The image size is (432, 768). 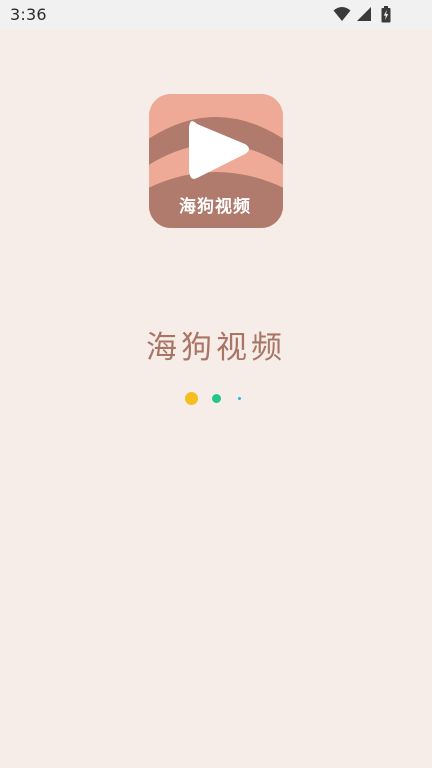 What do you see at coordinates (28, 14) in the screenshot?
I see `status-time: 3:36` at bounding box center [28, 14].